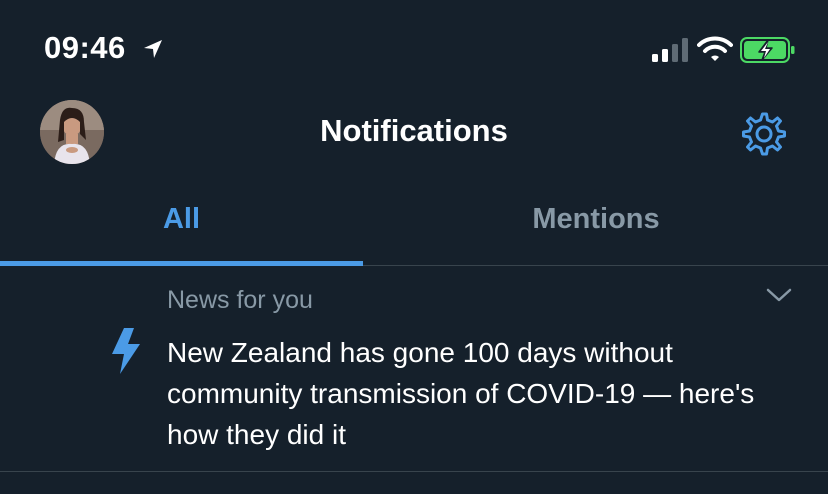  Describe the element at coordinates (596, 223) in the screenshot. I see `tab-mentions: Mentions` at that location.